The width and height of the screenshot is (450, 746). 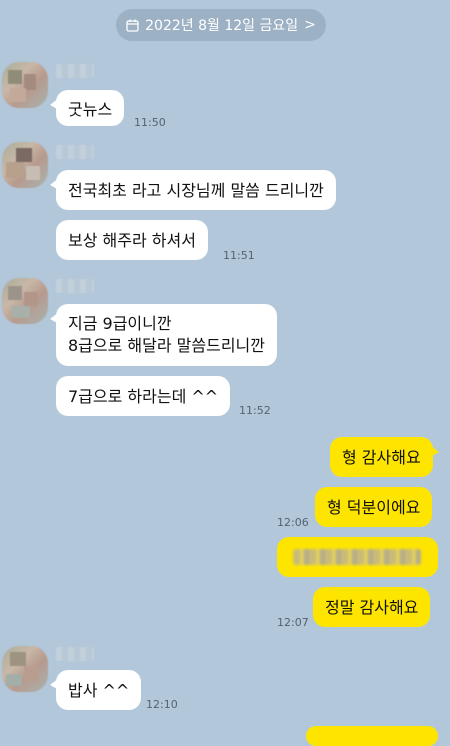 What do you see at coordinates (384, 457) in the screenshot?
I see `message-bubble: 형 감사해요` at bounding box center [384, 457].